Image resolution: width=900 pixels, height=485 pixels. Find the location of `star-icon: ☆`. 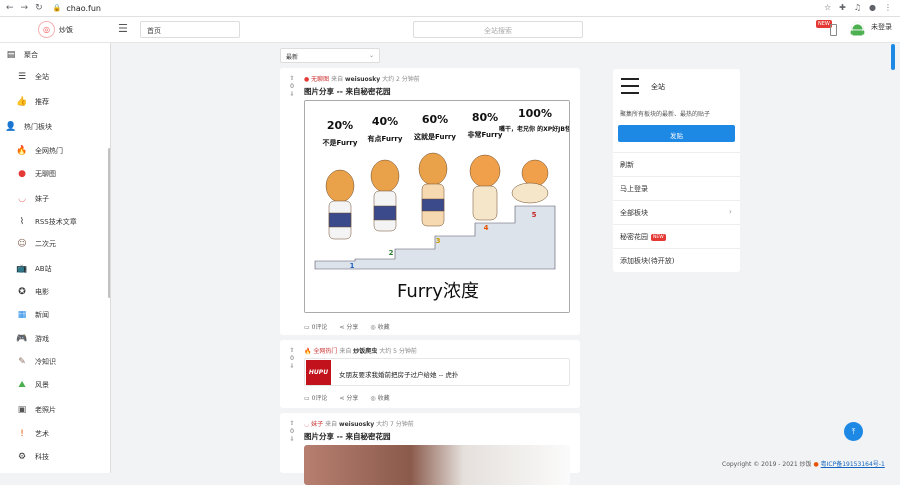

star-icon: ☆ is located at coordinates (827, 7).